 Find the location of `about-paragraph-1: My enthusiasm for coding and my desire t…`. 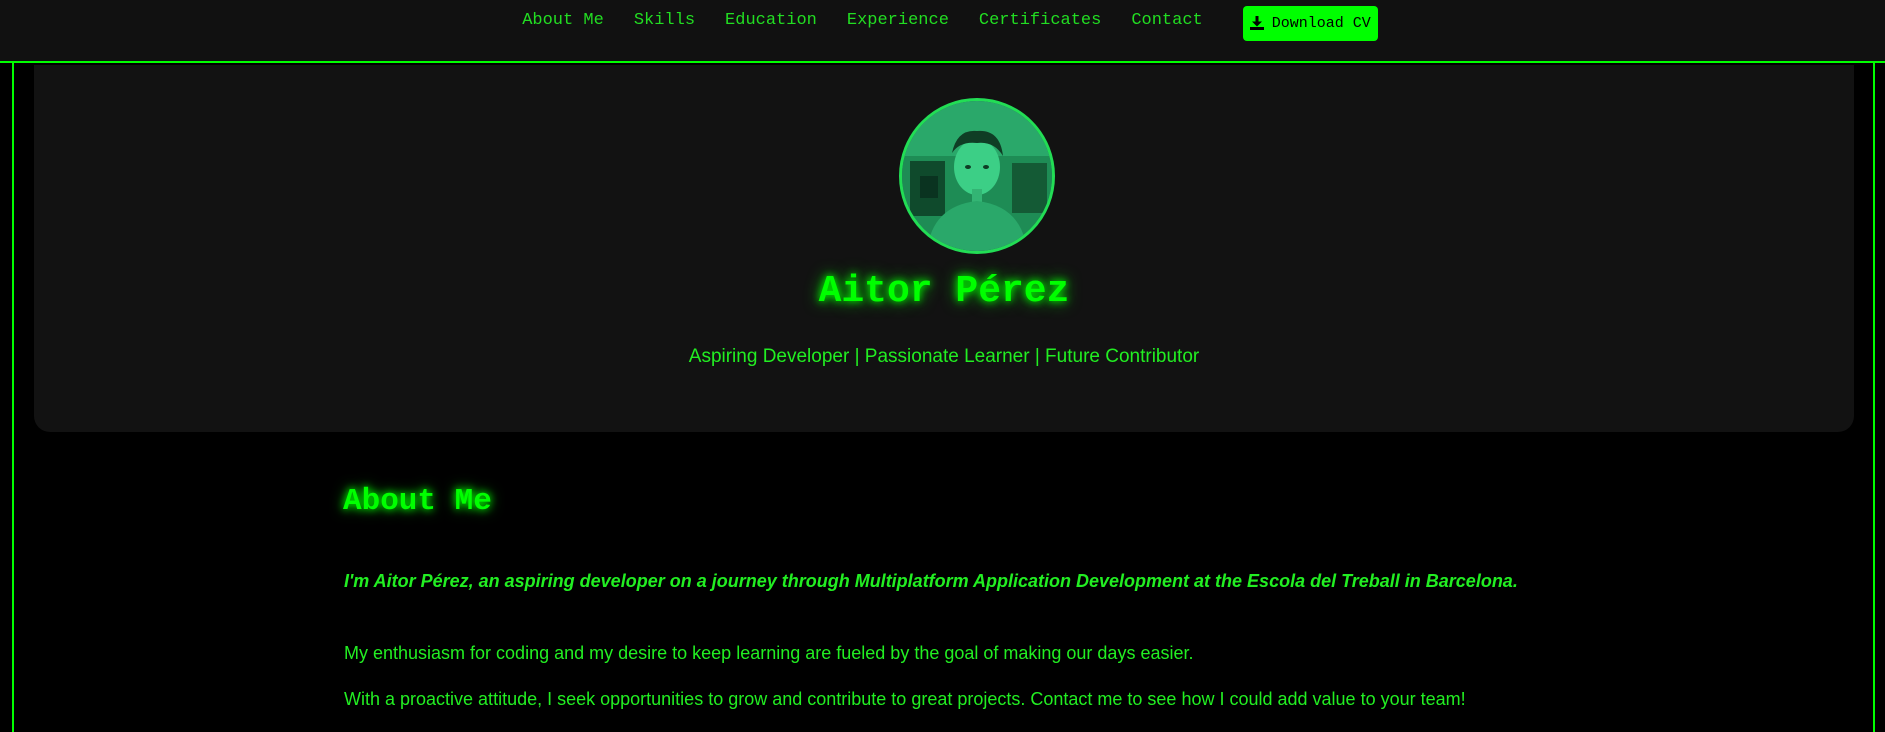

about-paragraph-1: My enthusiasm for coding and my desire t… is located at coordinates (769, 653).